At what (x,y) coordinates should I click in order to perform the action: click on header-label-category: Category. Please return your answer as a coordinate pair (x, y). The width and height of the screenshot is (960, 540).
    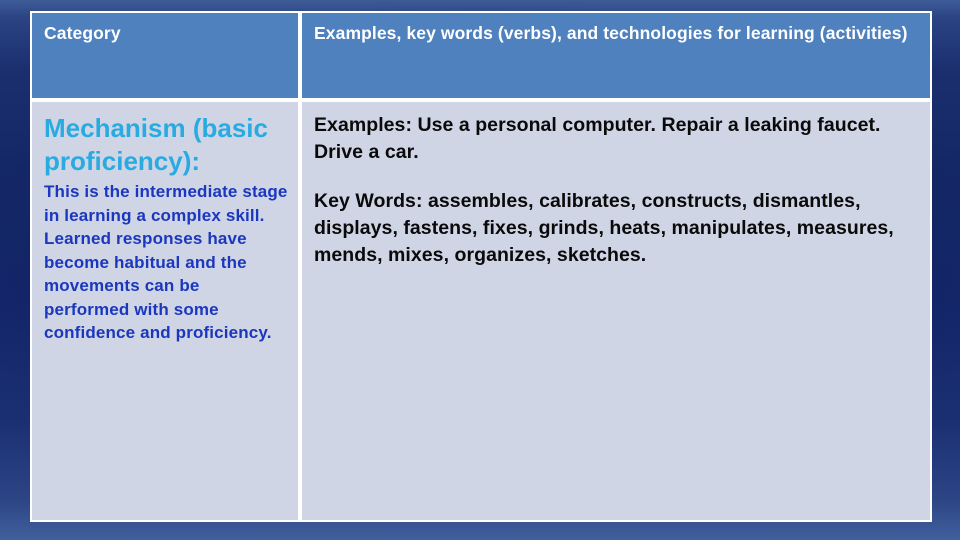
    Looking at the image, I should click on (82, 33).